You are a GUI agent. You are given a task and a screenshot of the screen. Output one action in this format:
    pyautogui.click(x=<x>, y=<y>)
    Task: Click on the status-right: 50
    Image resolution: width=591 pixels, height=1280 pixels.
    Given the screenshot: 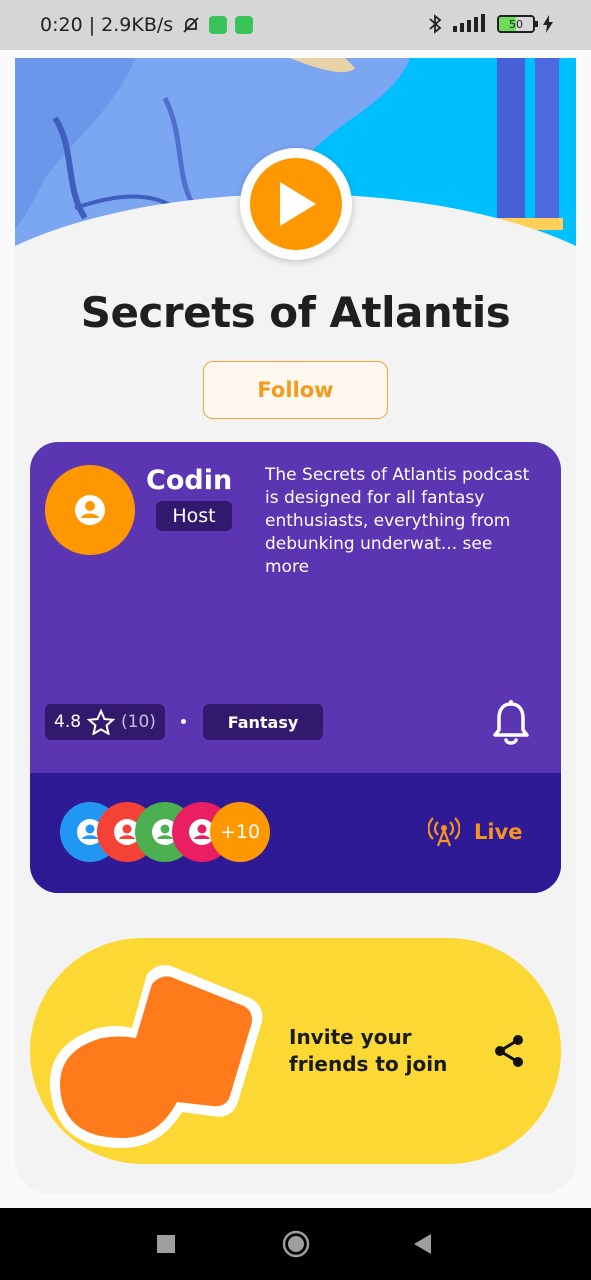 What is the action you would take?
    pyautogui.click(x=490, y=24)
    